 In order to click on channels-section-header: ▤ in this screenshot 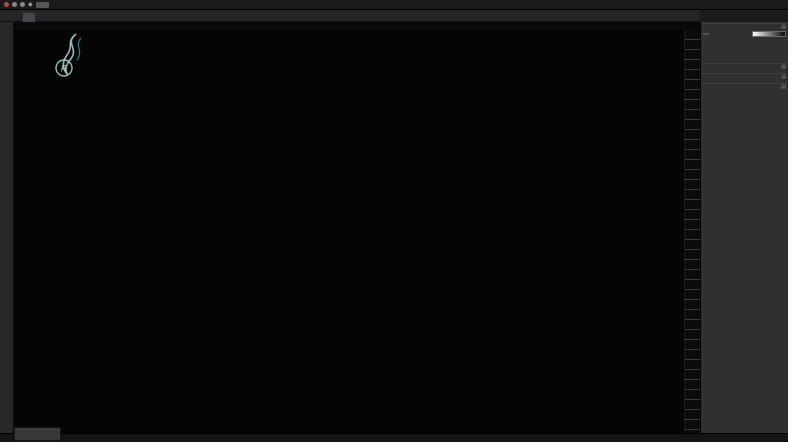, I will do `click(744, 76)`.